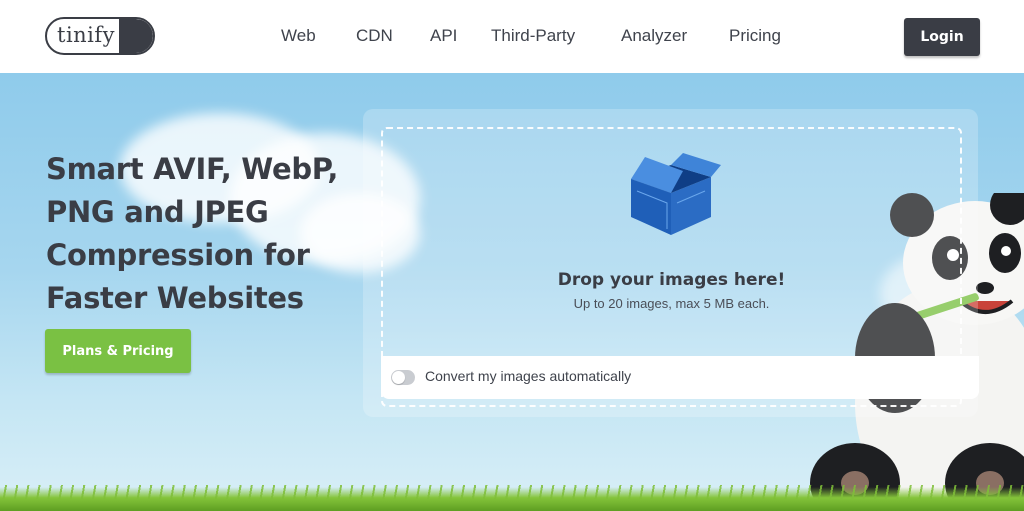  I want to click on tinify-logo: tinify, so click(100, 36).